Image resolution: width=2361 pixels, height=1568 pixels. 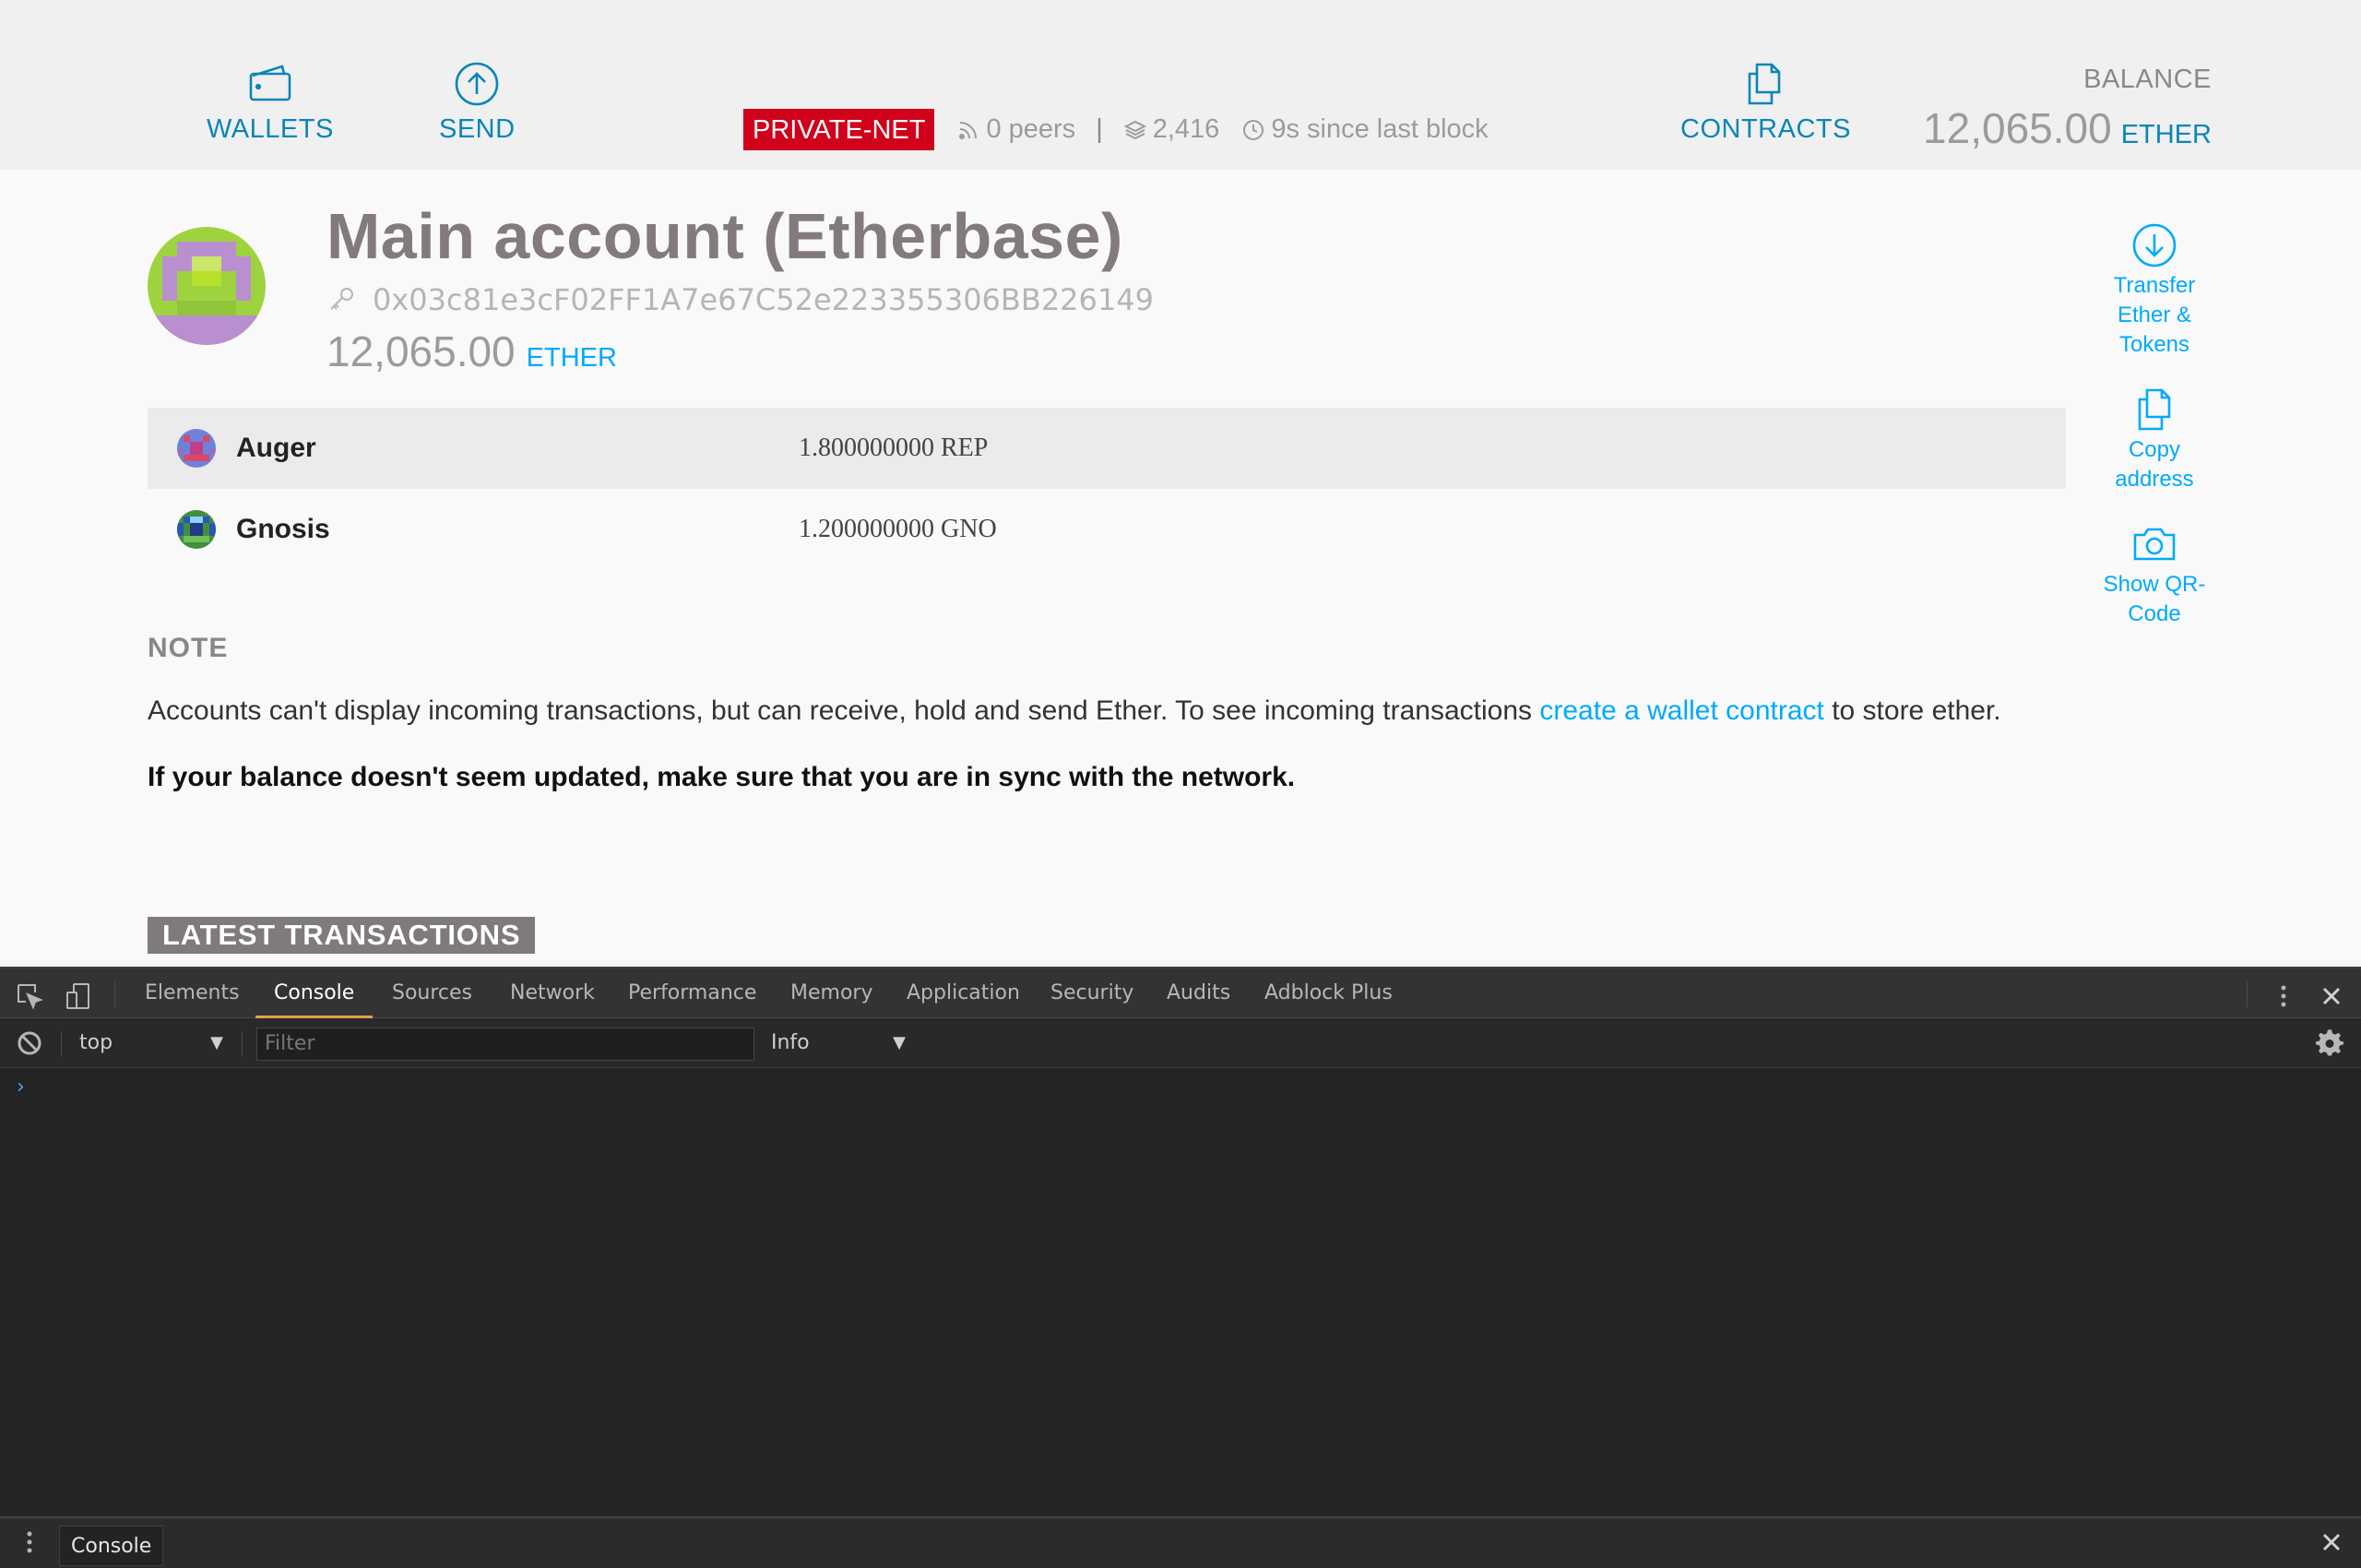 I want to click on console-settings-gear-icon, so click(x=2329, y=1043).